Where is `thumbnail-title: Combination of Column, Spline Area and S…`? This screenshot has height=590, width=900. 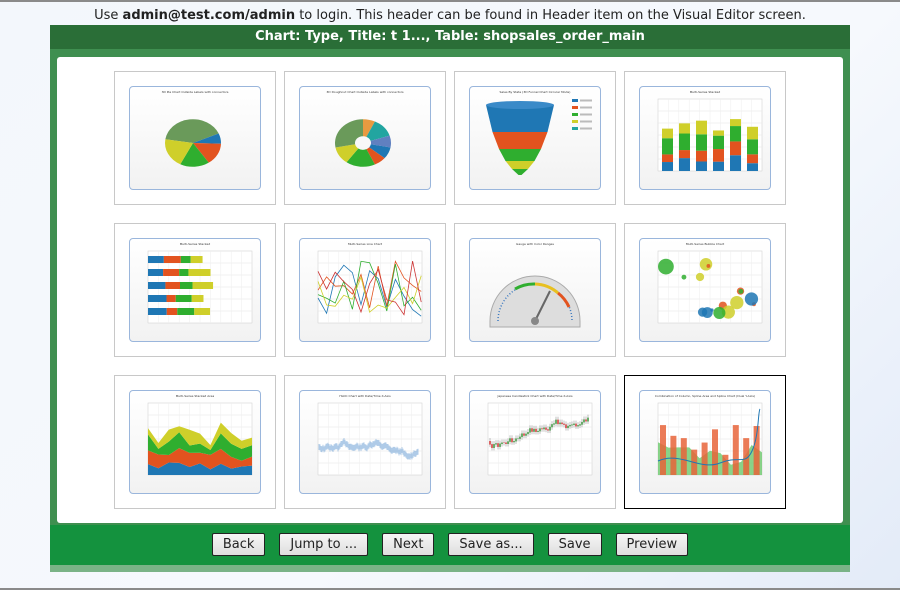 thumbnail-title: Combination of Column, Spline Area and S… is located at coordinates (705, 396).